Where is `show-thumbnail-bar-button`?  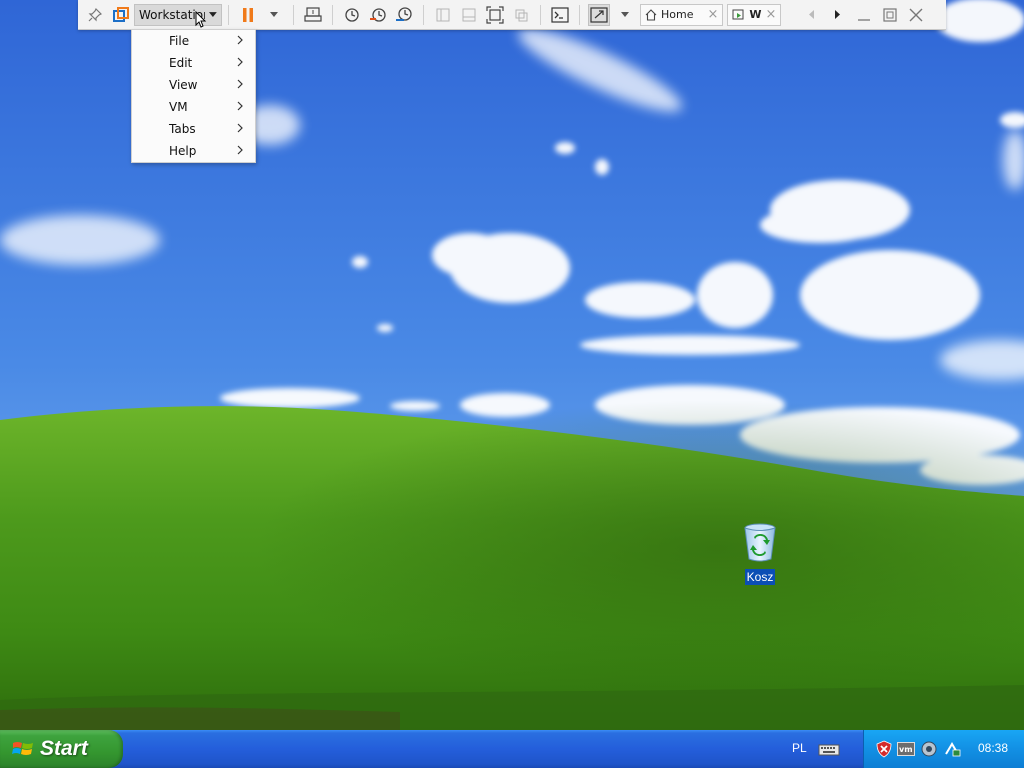
show-thumbnail-bar-button is located at coordinates (469, 15).